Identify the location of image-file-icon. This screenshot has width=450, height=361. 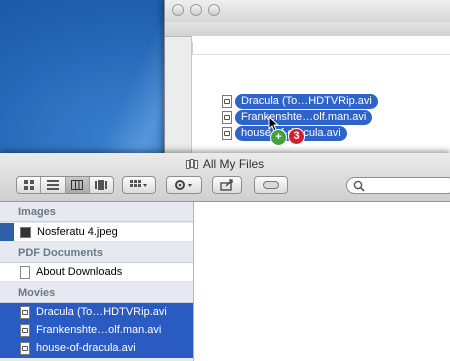
(25, 232).